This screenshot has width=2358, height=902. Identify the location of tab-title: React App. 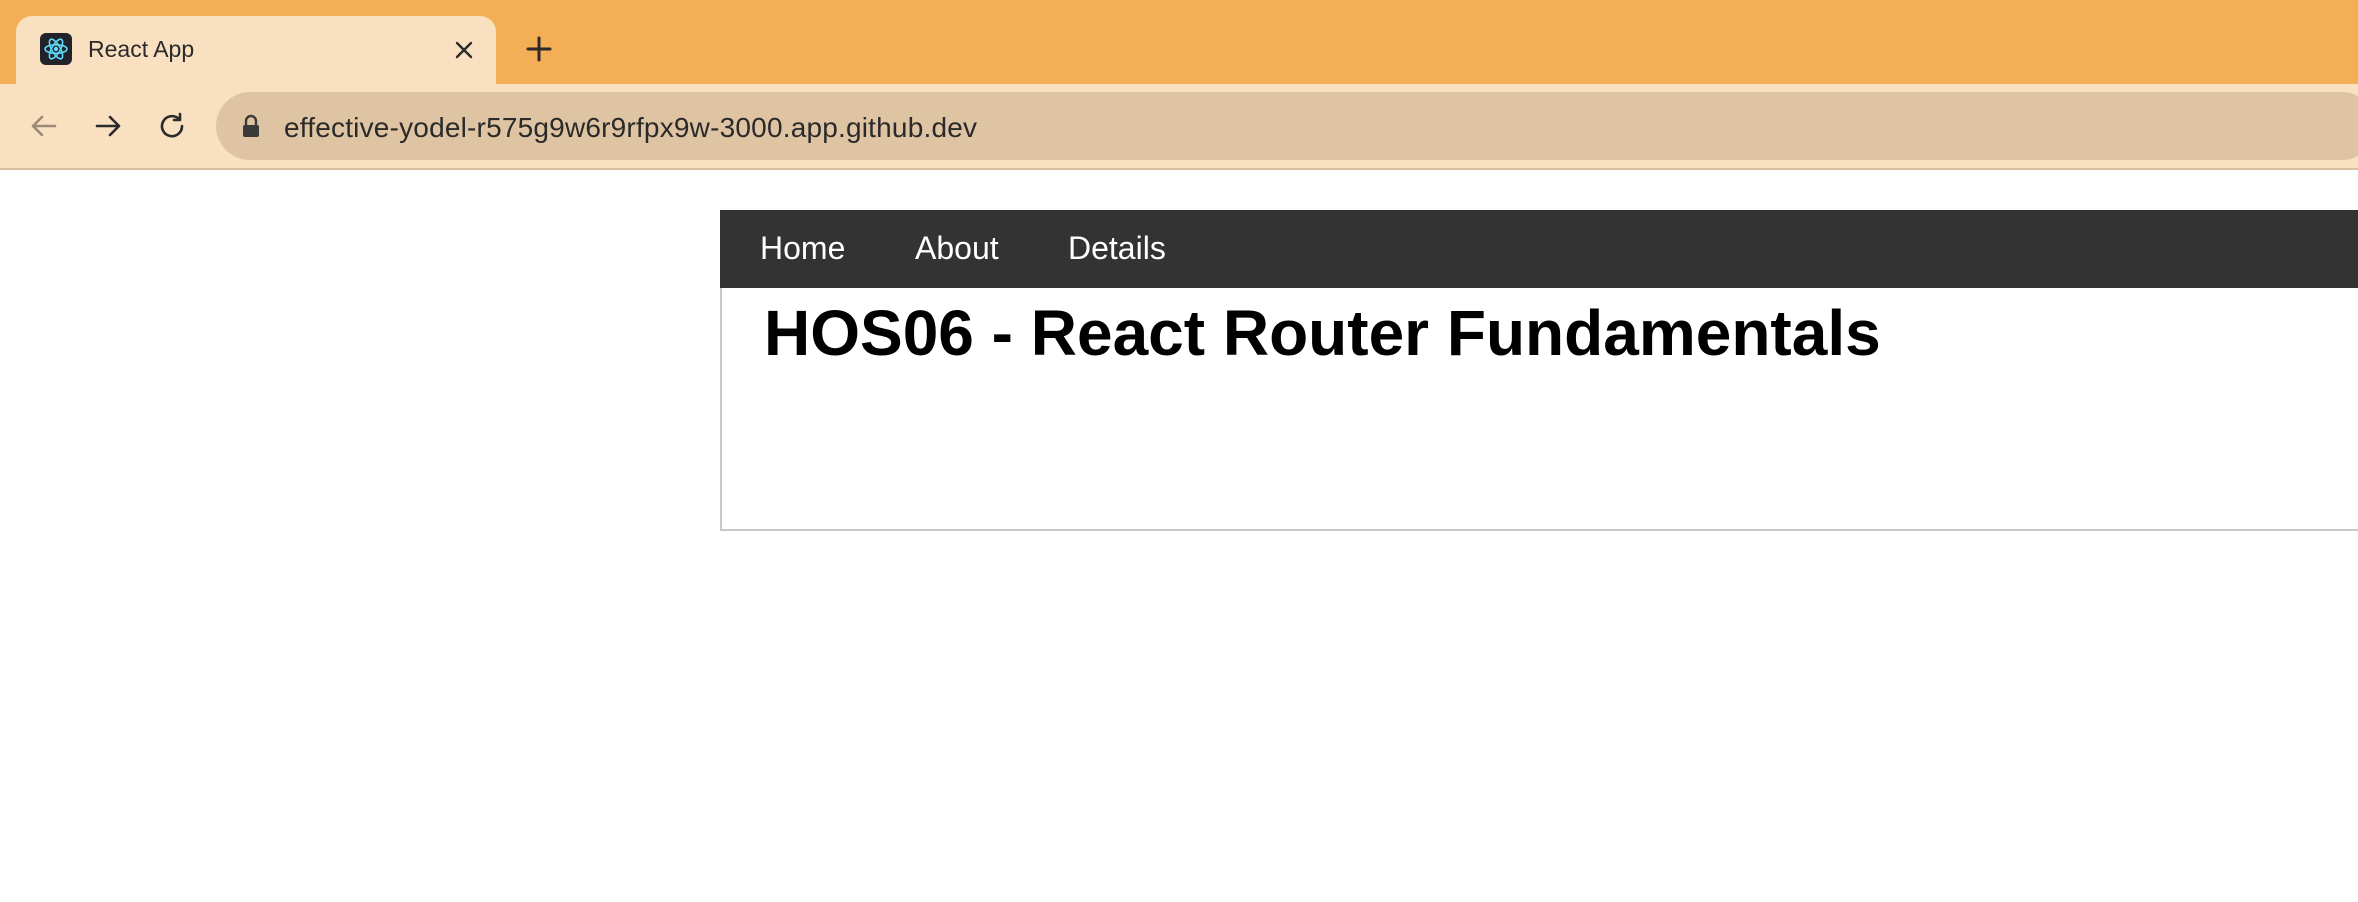
(141, 49).